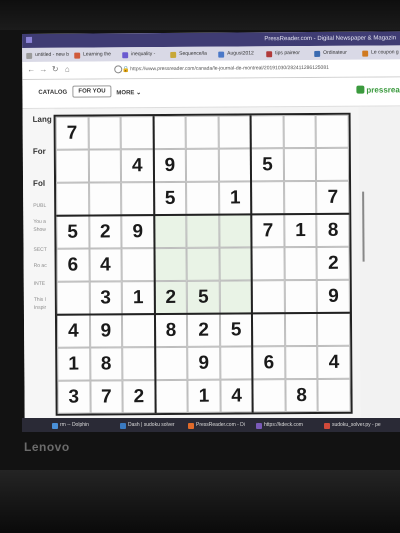  I want to click on taskbar-item: rm -- Dolphin, so click(70, 425).